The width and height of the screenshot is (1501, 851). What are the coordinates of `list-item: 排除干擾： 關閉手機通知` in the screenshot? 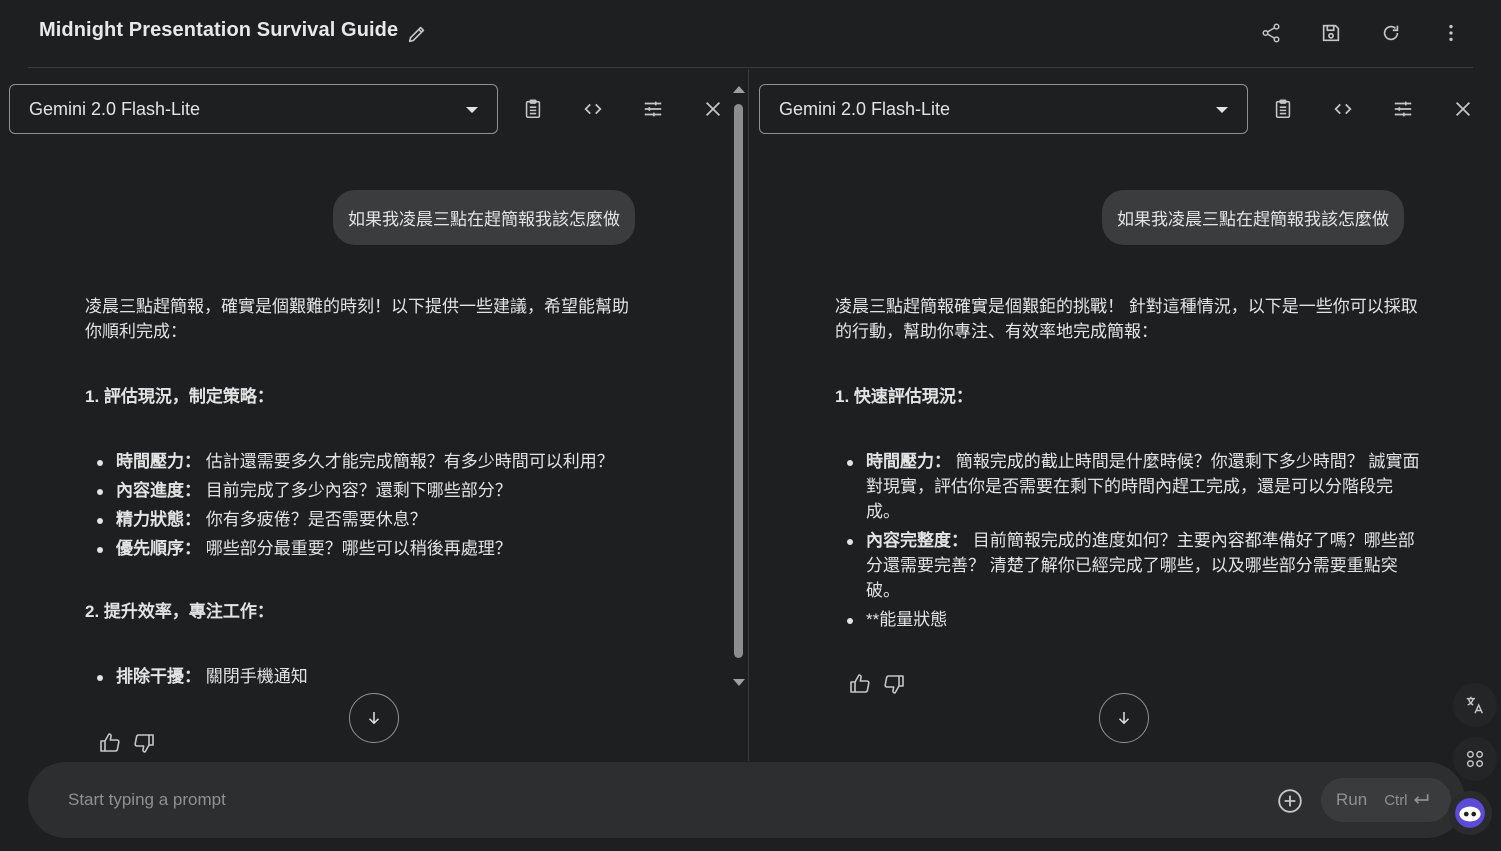 It's located at (365, 676).